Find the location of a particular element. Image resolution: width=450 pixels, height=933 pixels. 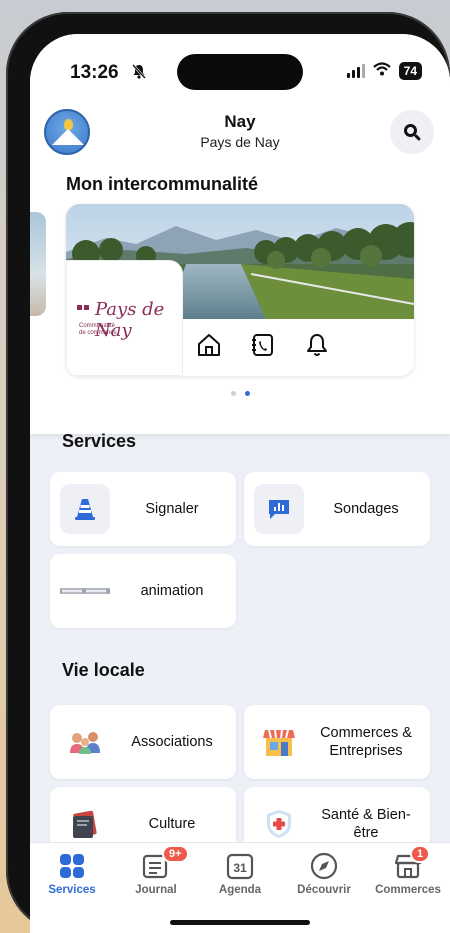

logo-subtext: Communauté de communes is located at coordinates (98, 329).